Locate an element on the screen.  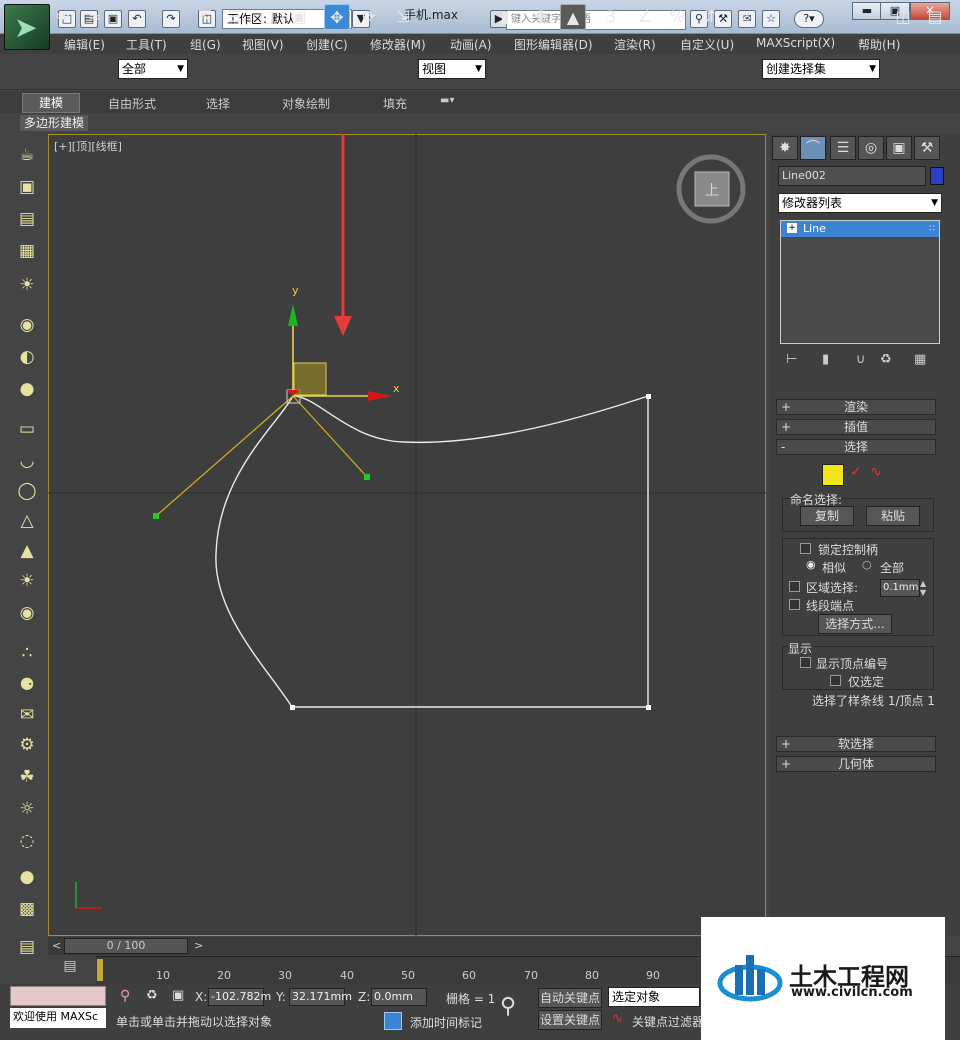
display-tab-icon: ▣ is located at coordinates (899, 148).